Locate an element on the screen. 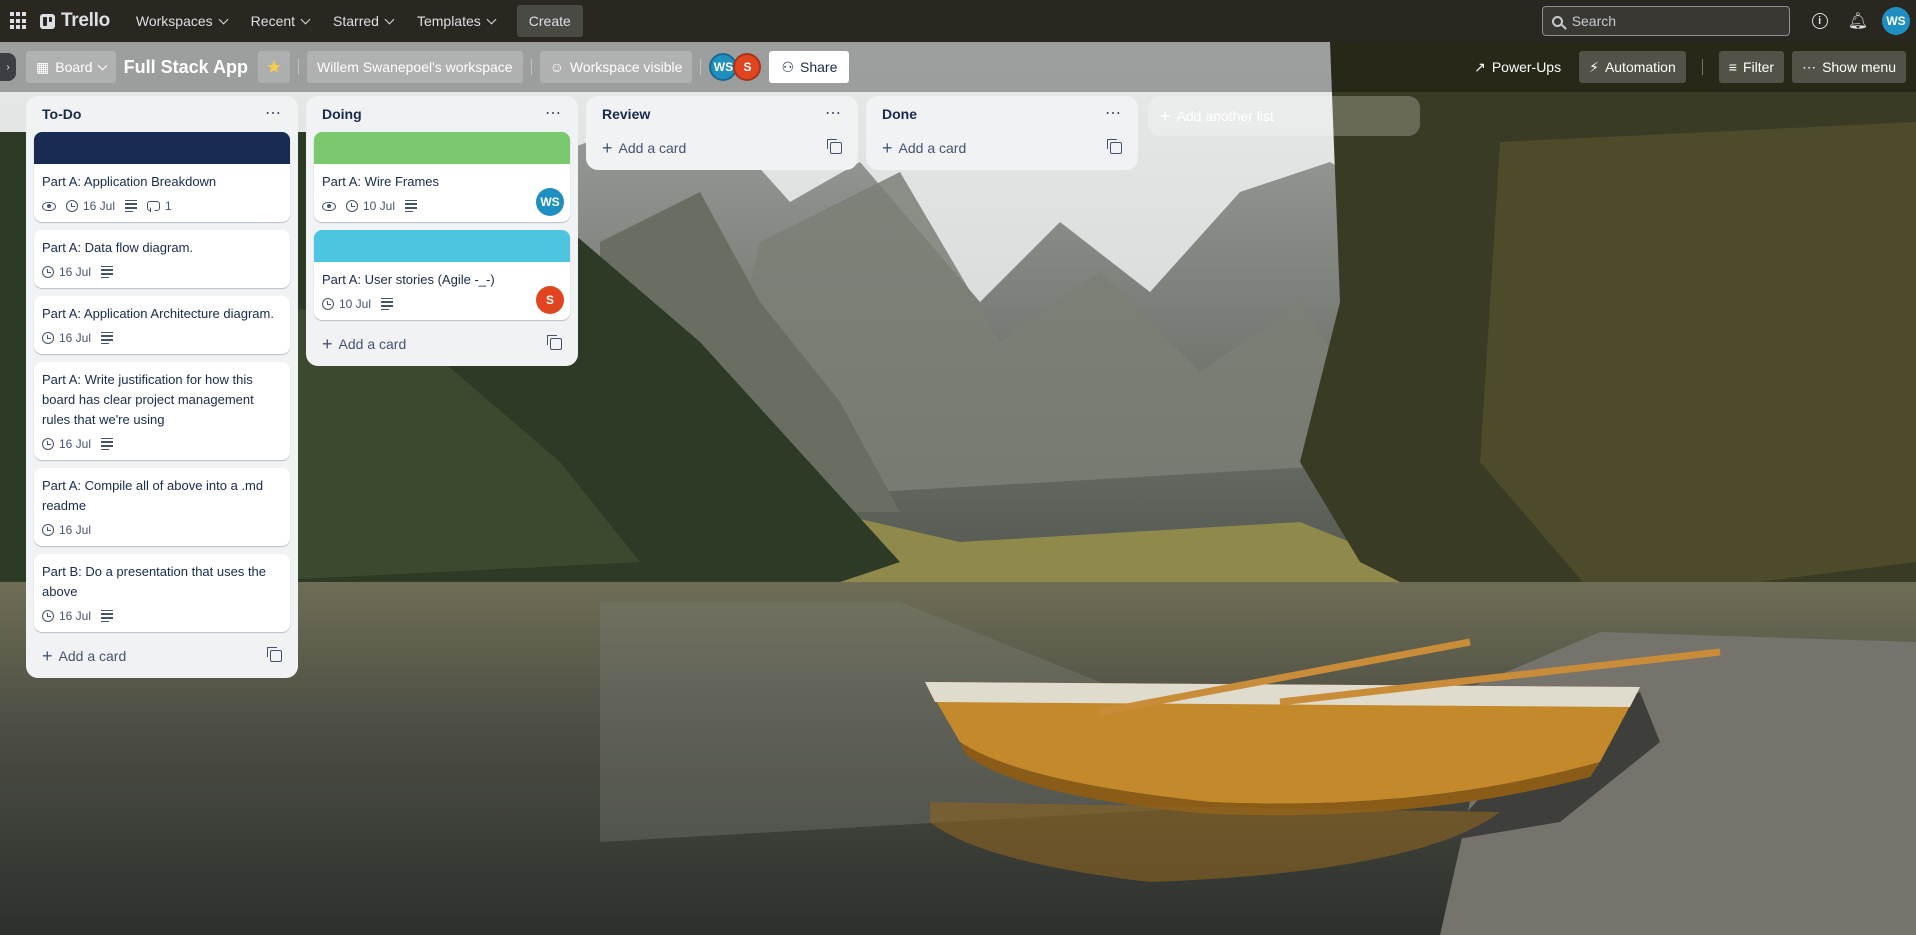  automation-label: Automation is located at coordinates (1640, 67).